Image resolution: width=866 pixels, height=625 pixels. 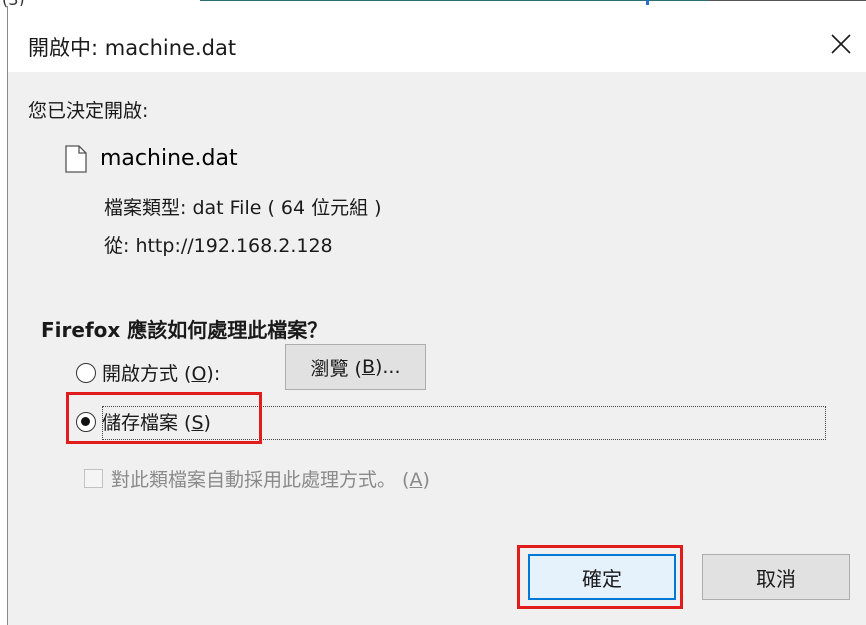 What do you see at coordinates (787, 0) in the screenshot?
I see `background-border-line-dark` at bounding box center [787, 0].